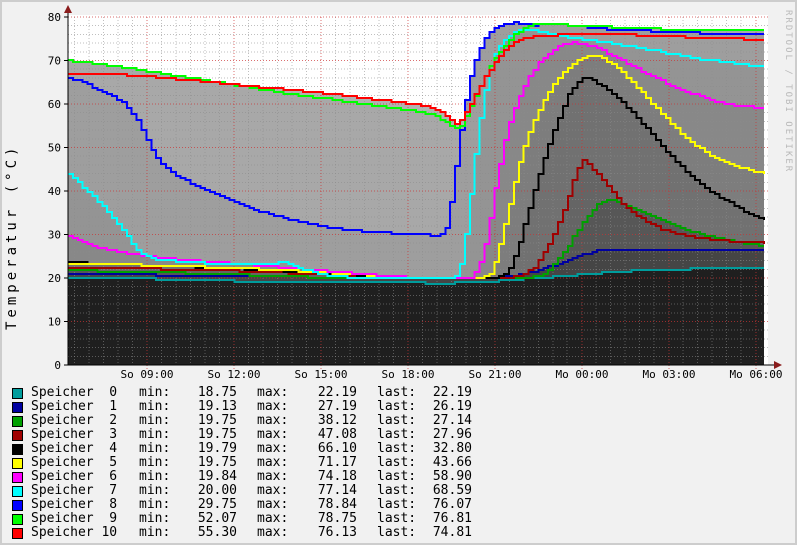 The width and height of the screenshot is (797, 545). Describe the element at coordinates (54, 104) in the screenshot. I see `y-axis-label: 60` at that location.